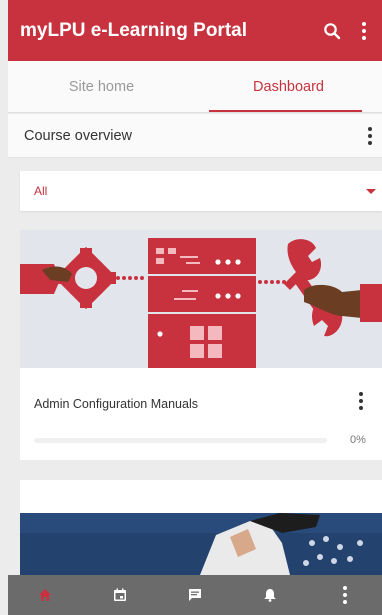 This screenshot has height=615, width=382. Describe the element at coordinates (133, 30) in the screenshot. I see `app-title: myLPU e-Learning Portal` at that location.